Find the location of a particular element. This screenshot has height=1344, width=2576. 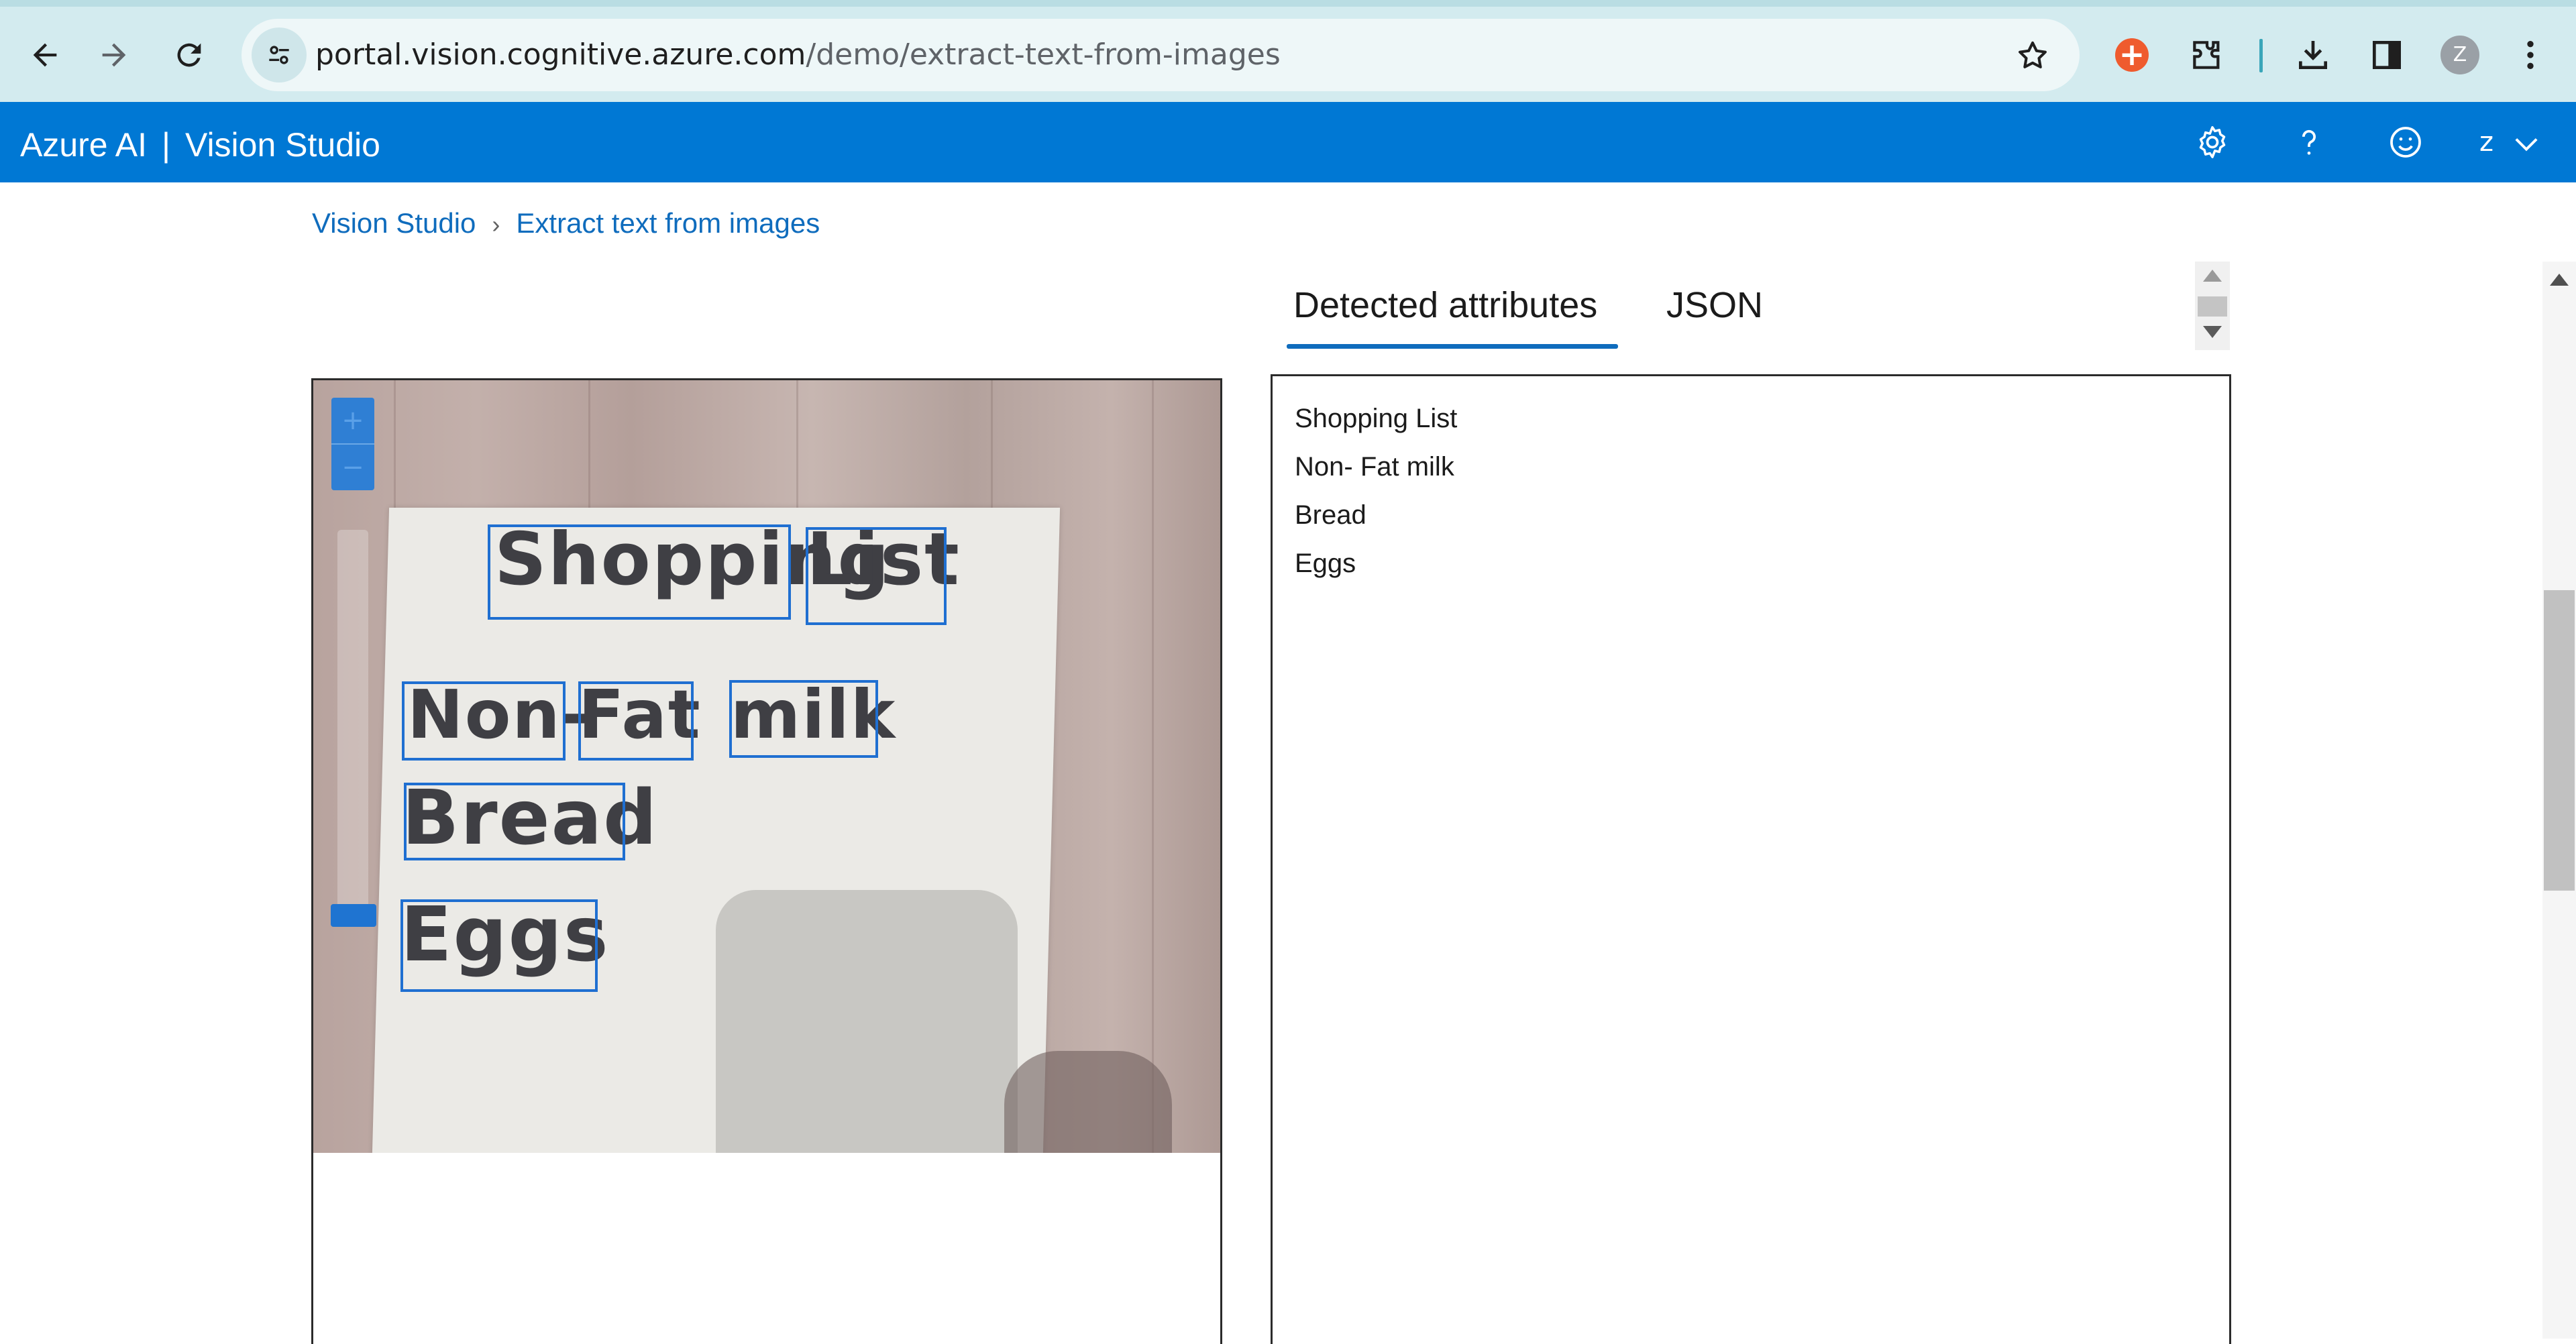

chevron-down-icon is located at coordinates (2526, 143).